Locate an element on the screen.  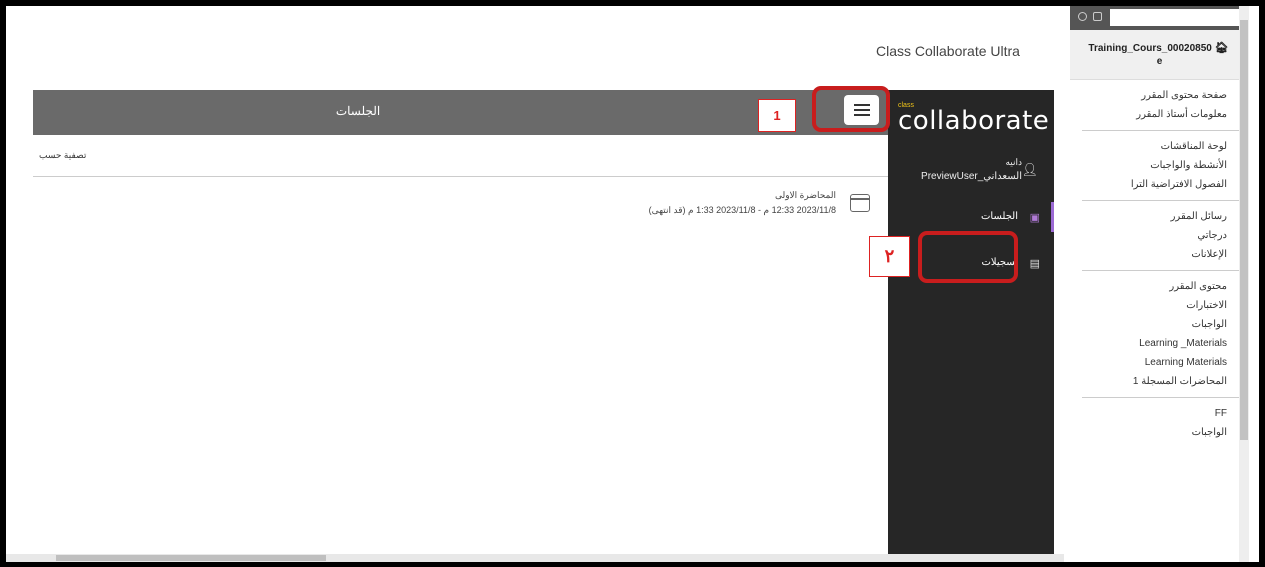
logo-text: collaborate is located at coordinates (974, 121).